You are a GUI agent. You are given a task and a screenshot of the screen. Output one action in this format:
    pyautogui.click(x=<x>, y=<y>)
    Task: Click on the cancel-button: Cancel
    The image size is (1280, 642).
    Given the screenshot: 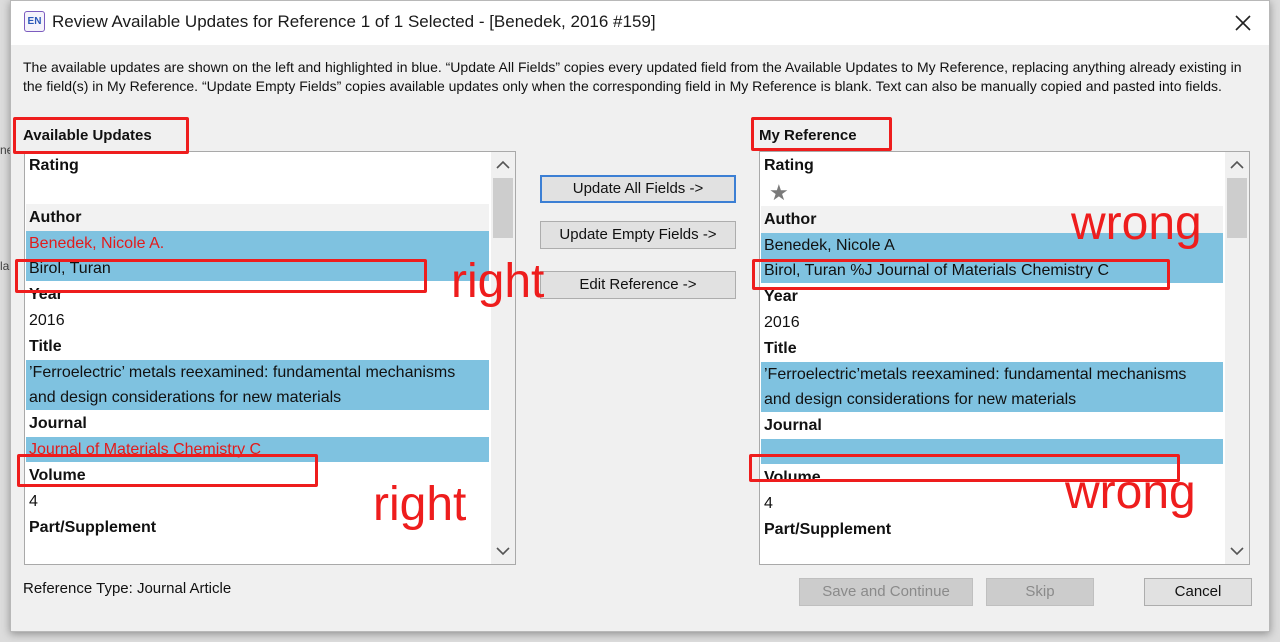 What is the action you would take?
    pyautogui.click(x=1198, y=592)
    